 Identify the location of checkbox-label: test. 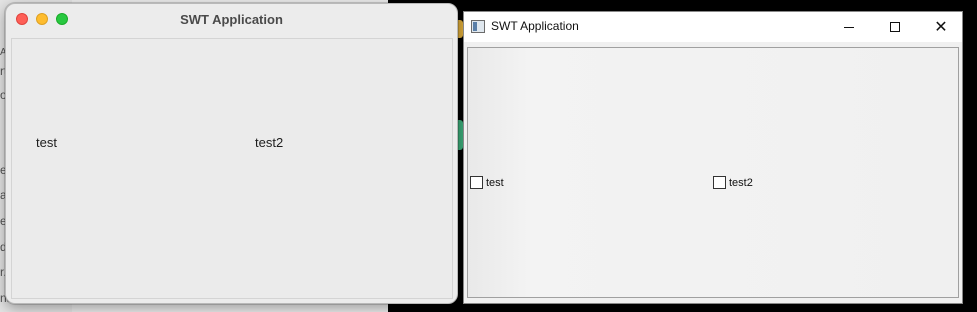
(495, 182).